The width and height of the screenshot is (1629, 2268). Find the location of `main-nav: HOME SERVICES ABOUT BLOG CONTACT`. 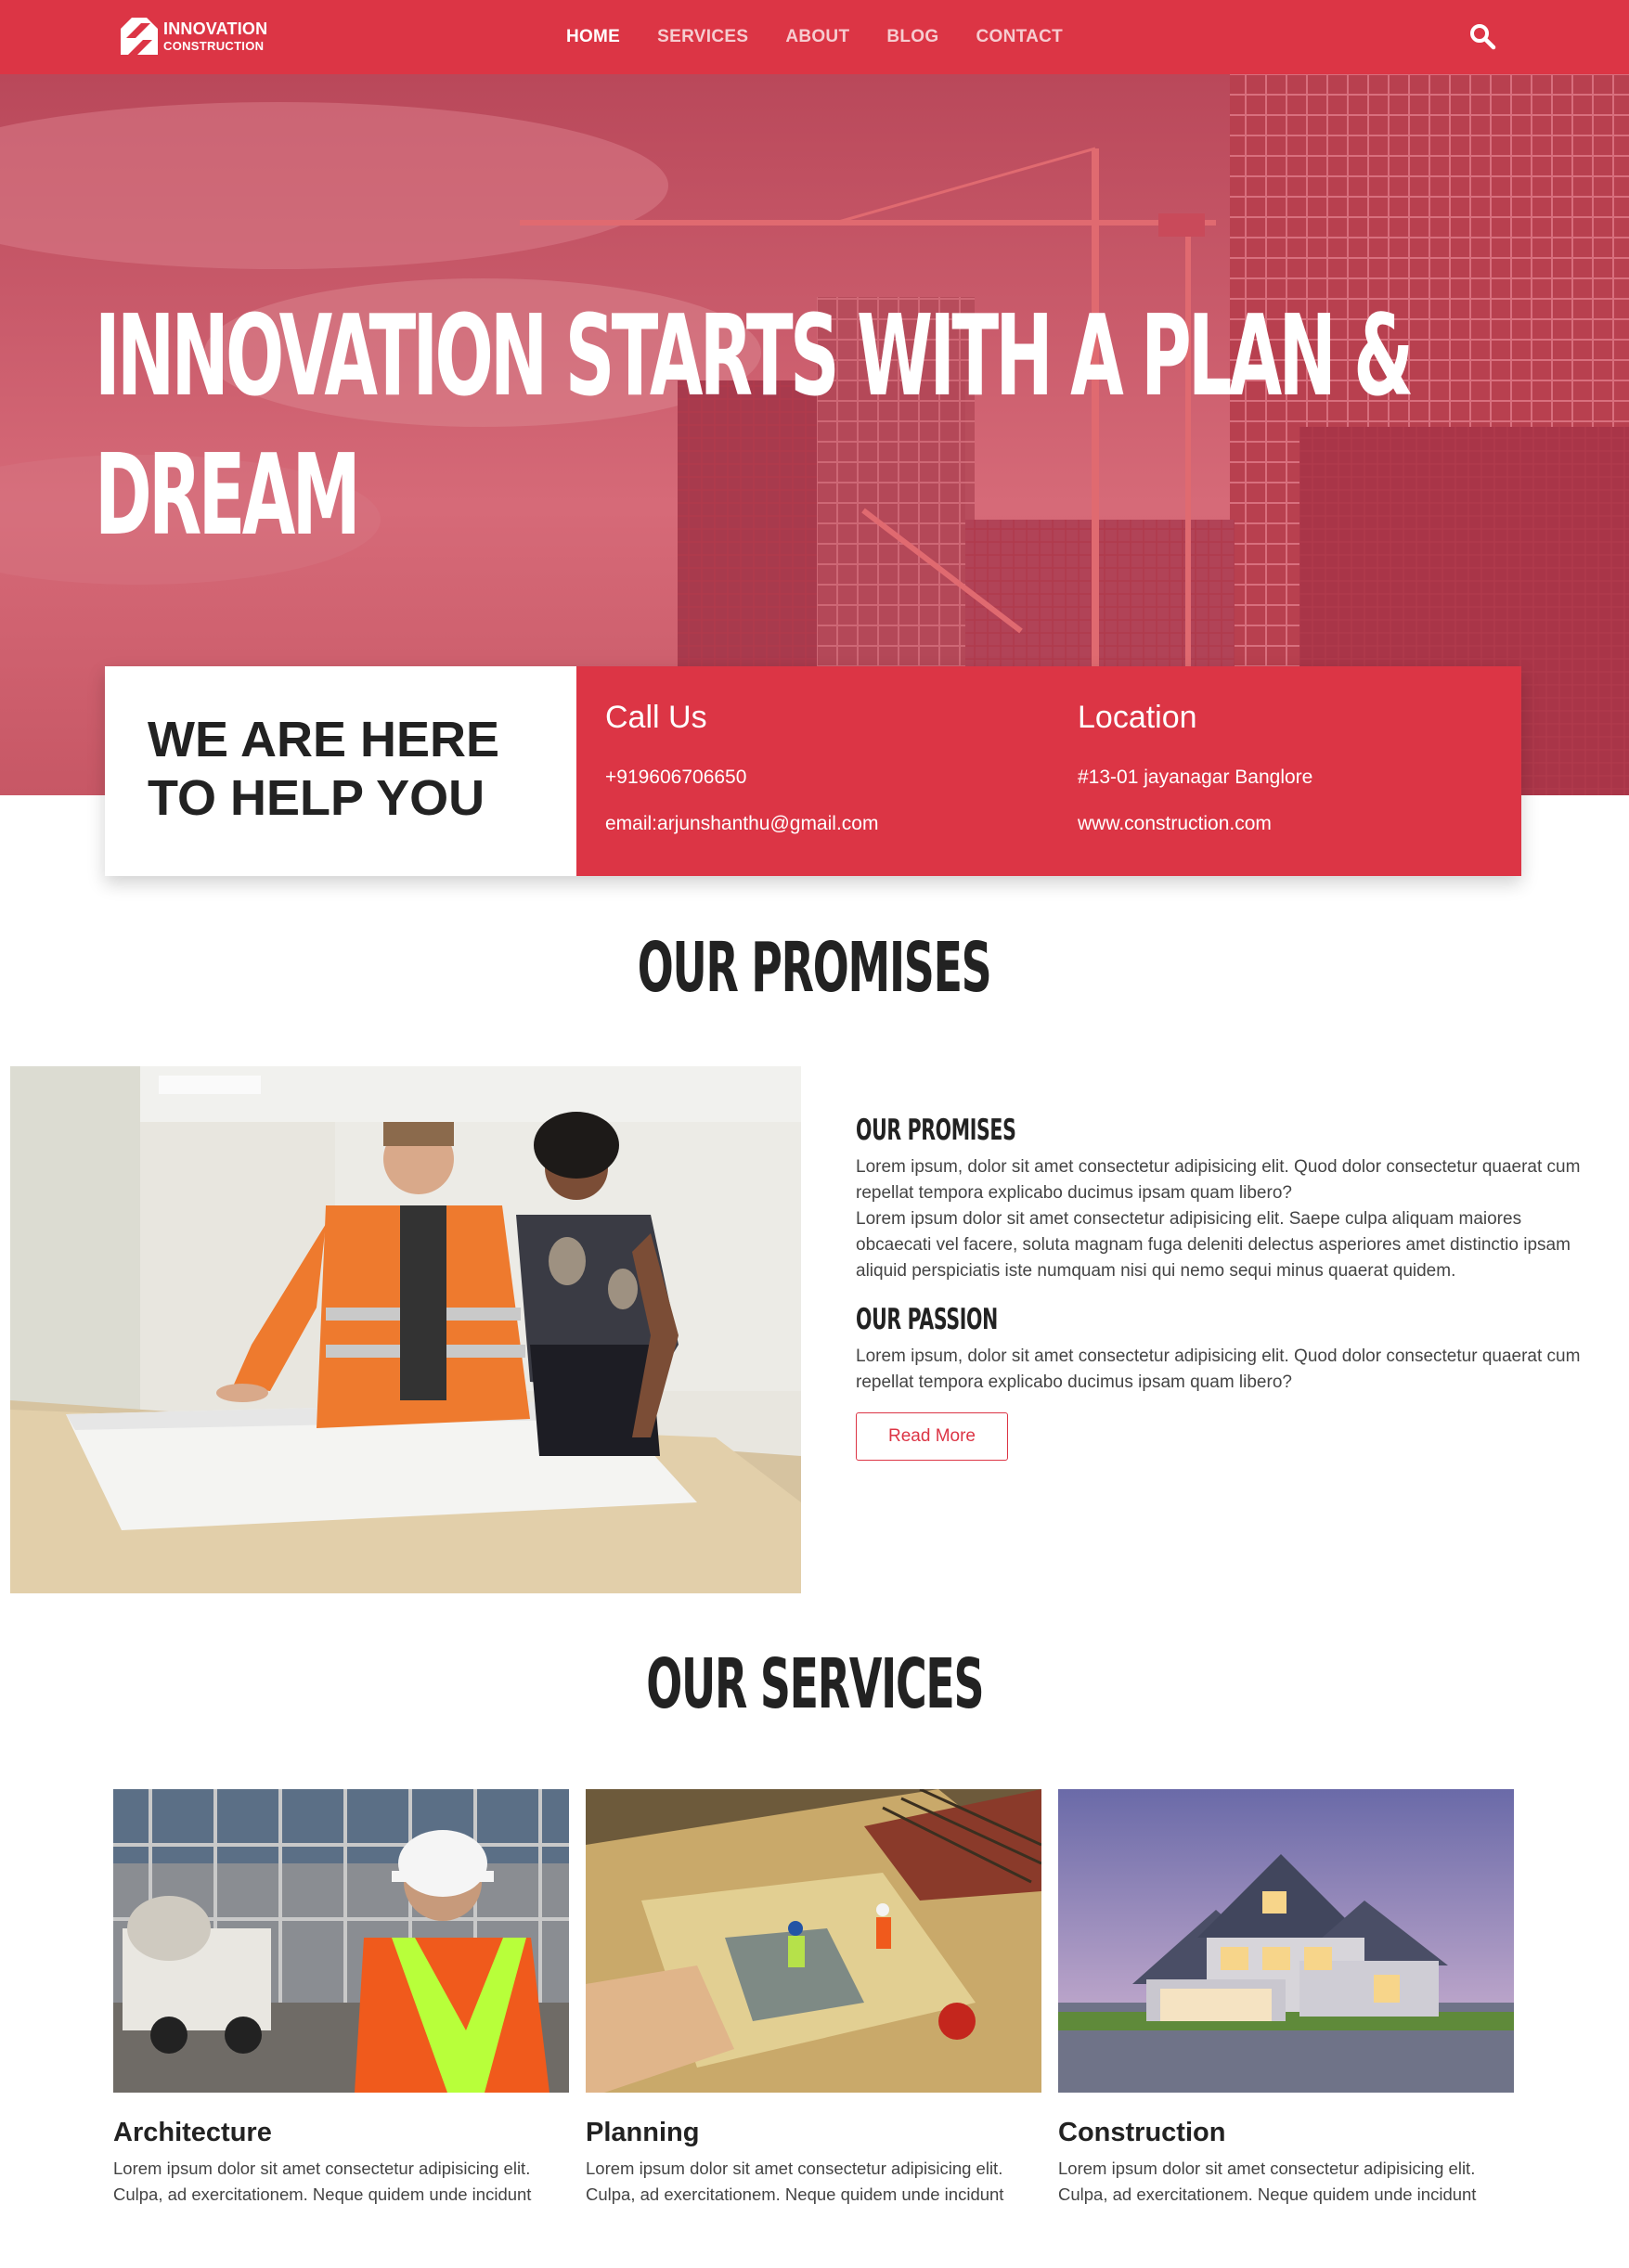

main-nav: HOME SERVICES ABOUT BLOG CONTACT is located at coordinates (814, 37).